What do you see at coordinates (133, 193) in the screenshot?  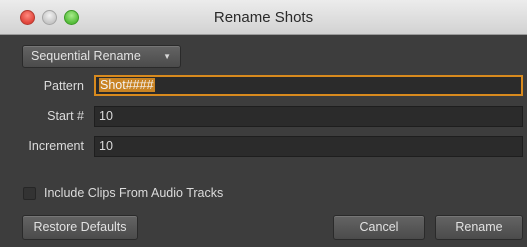 I see `include-audio-label: Include Clips From Audio Tracks` at bounding box center [133, 193].